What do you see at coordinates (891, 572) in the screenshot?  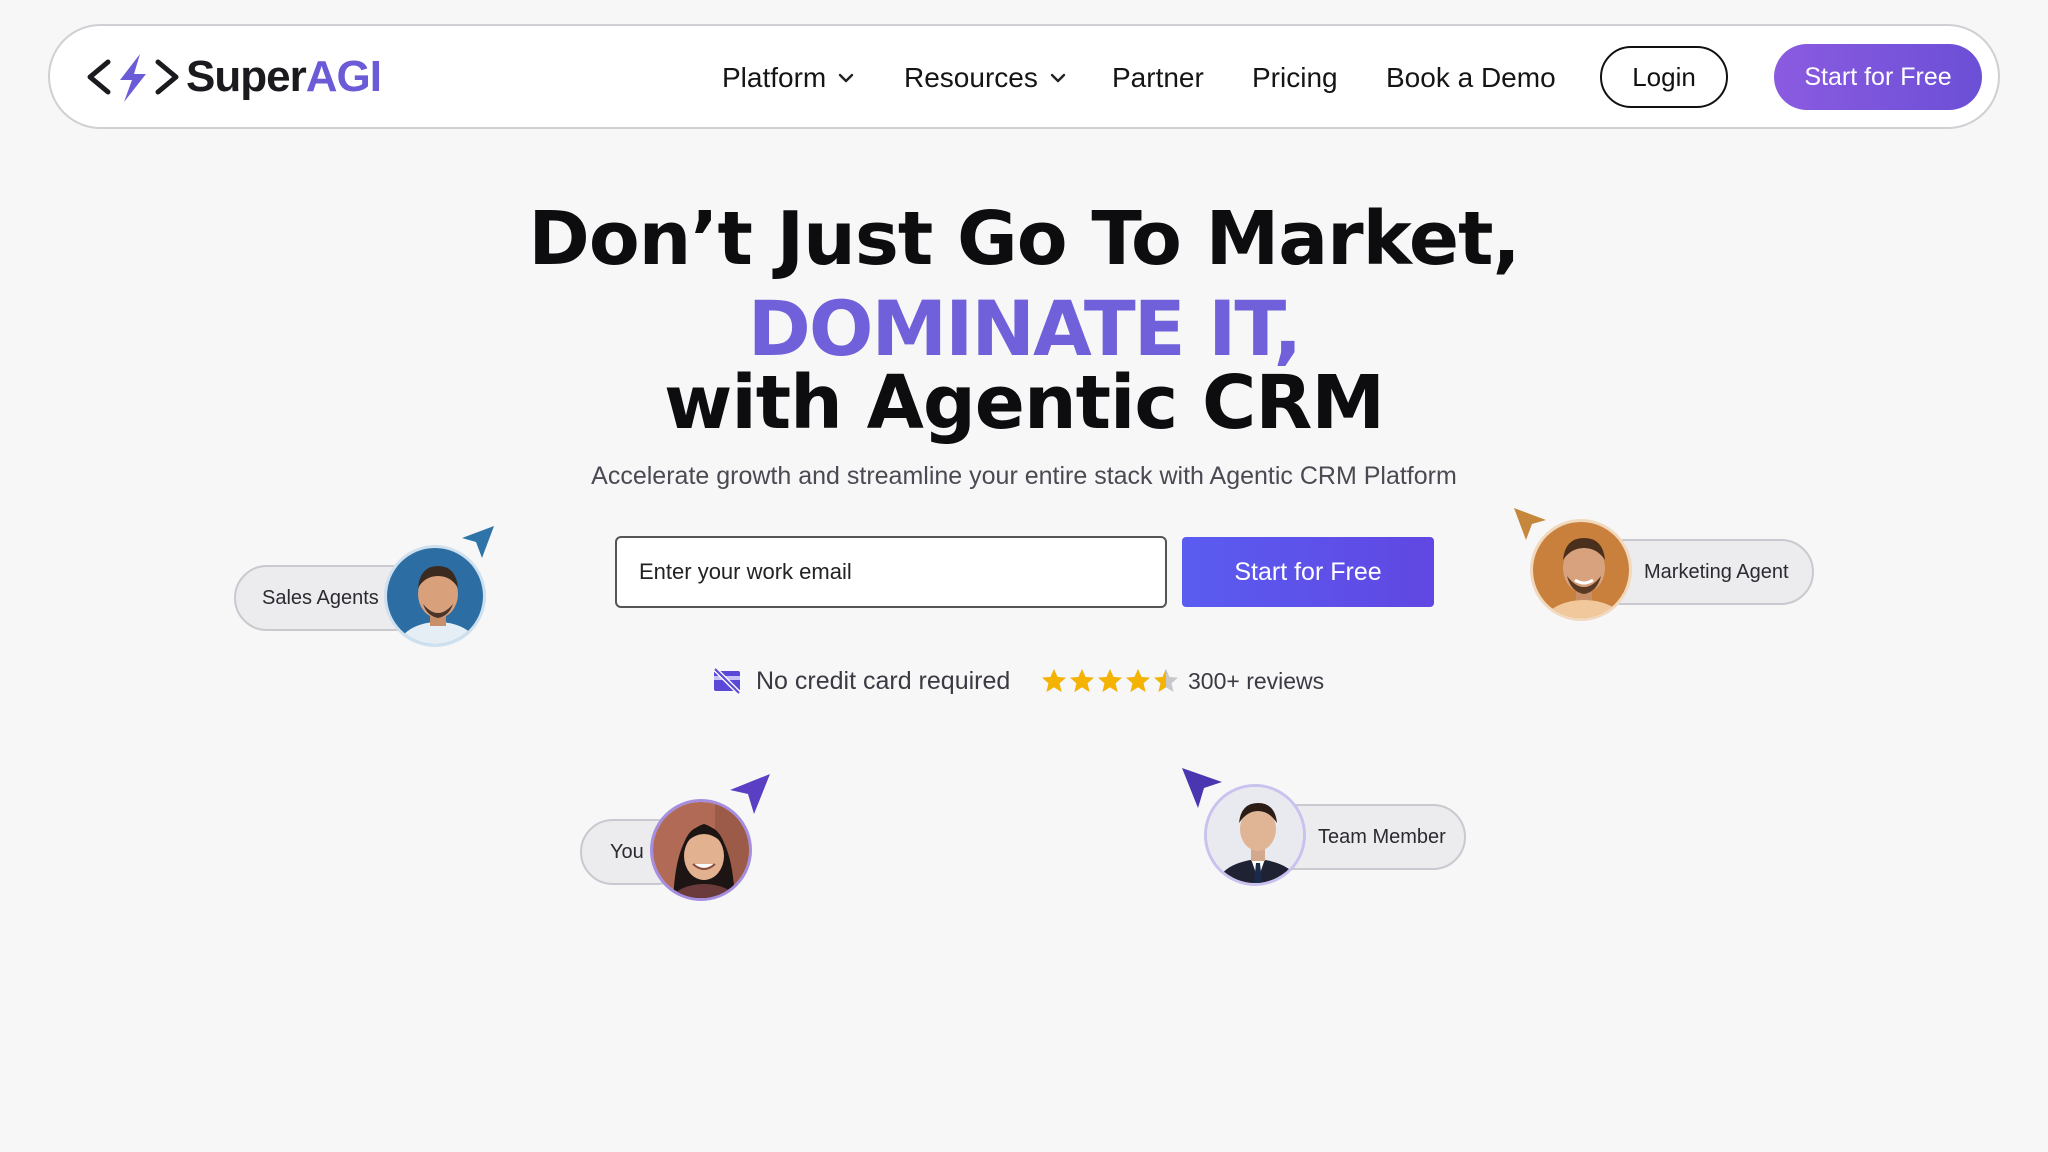 I see `work-email-input` at bounding box center [891, 572].